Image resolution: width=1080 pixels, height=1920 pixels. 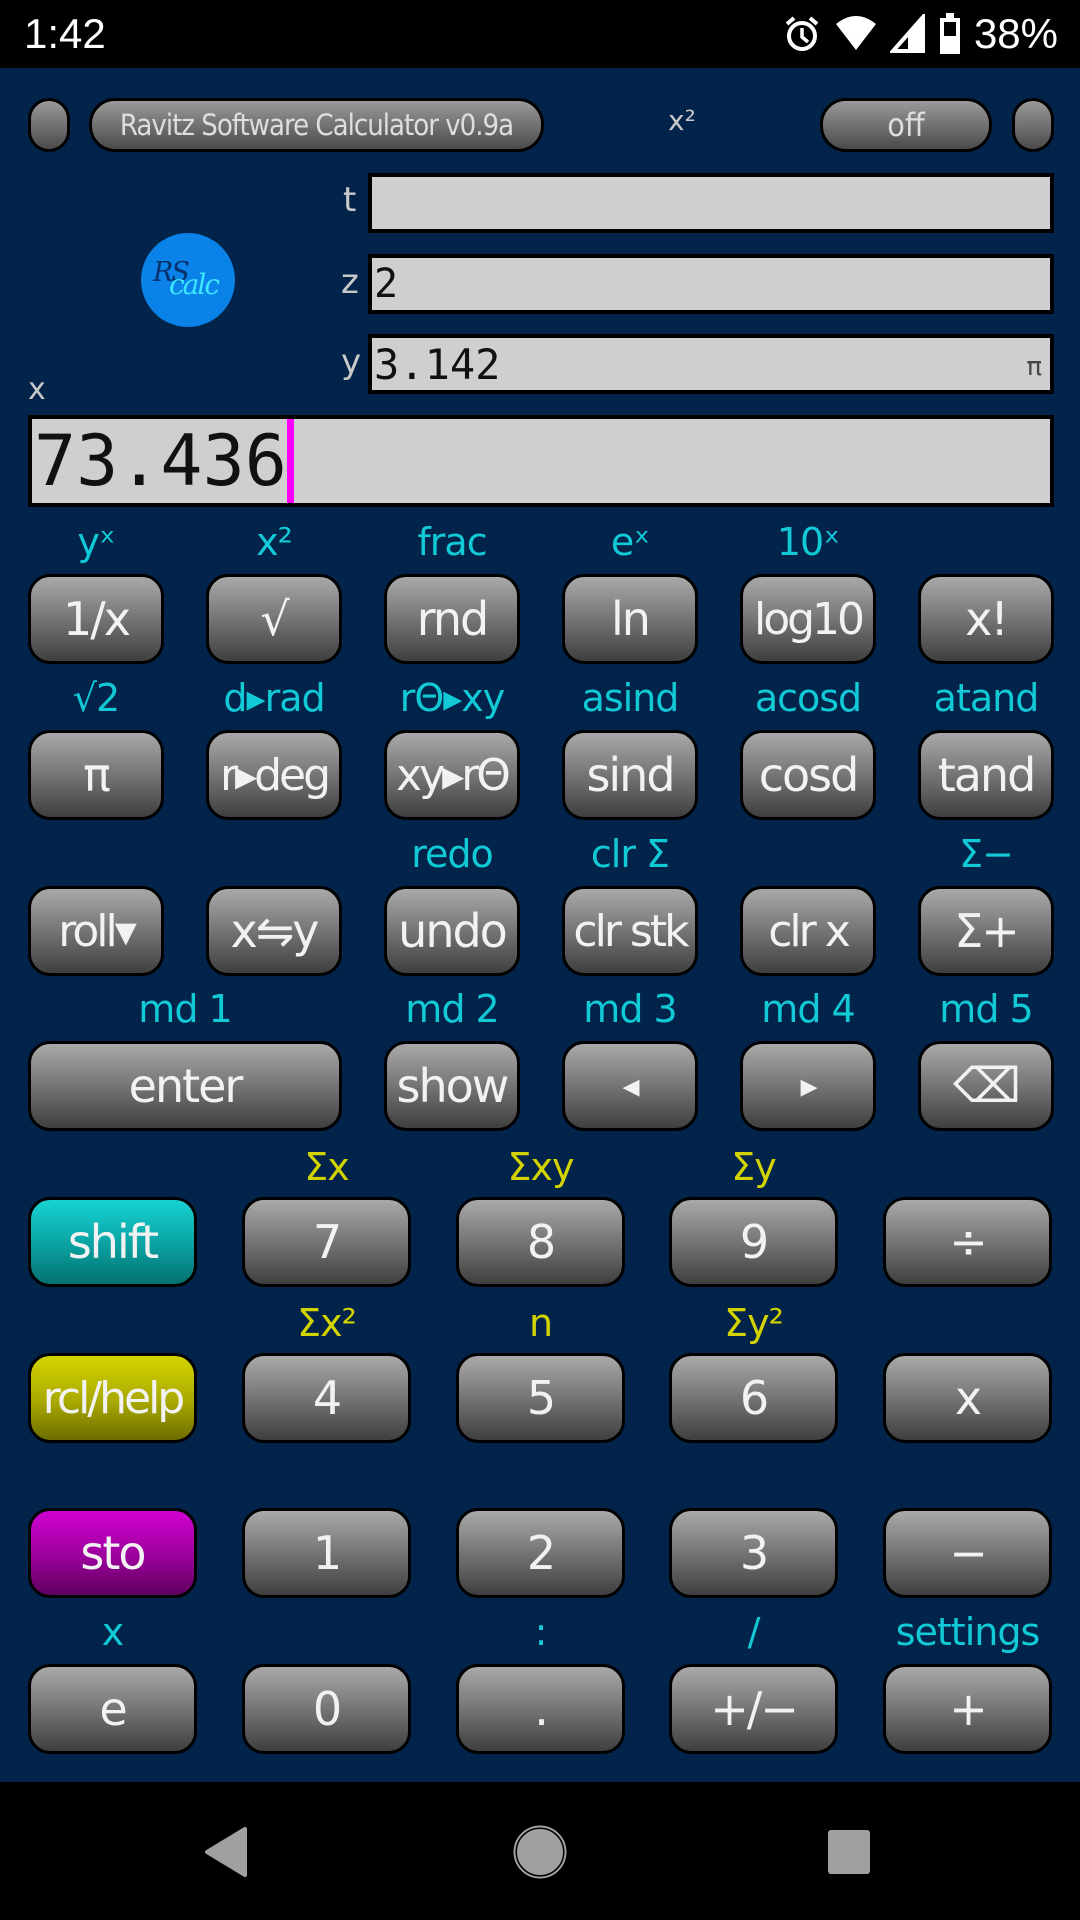 What do you see at coordinates (802, 33) in the screenshot?
I see `alarm-icon` at bounding box center [802, 33].